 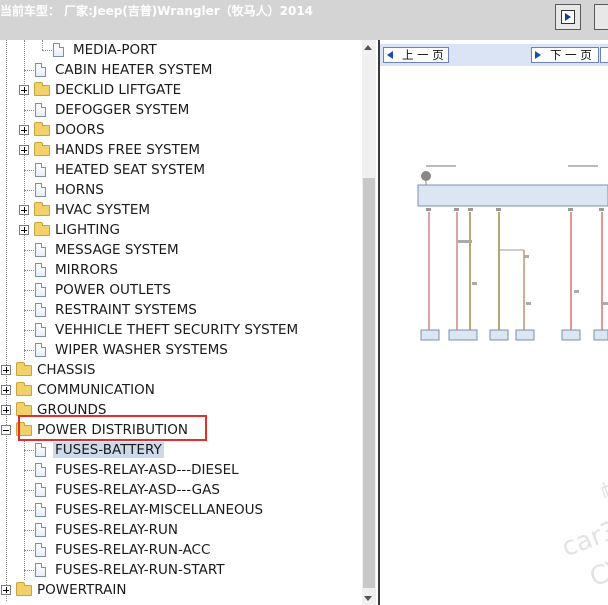 What do you see at coordinates (533, 272) in the screenshot?
I see `wire-tags` at bounding box center [533, 272].